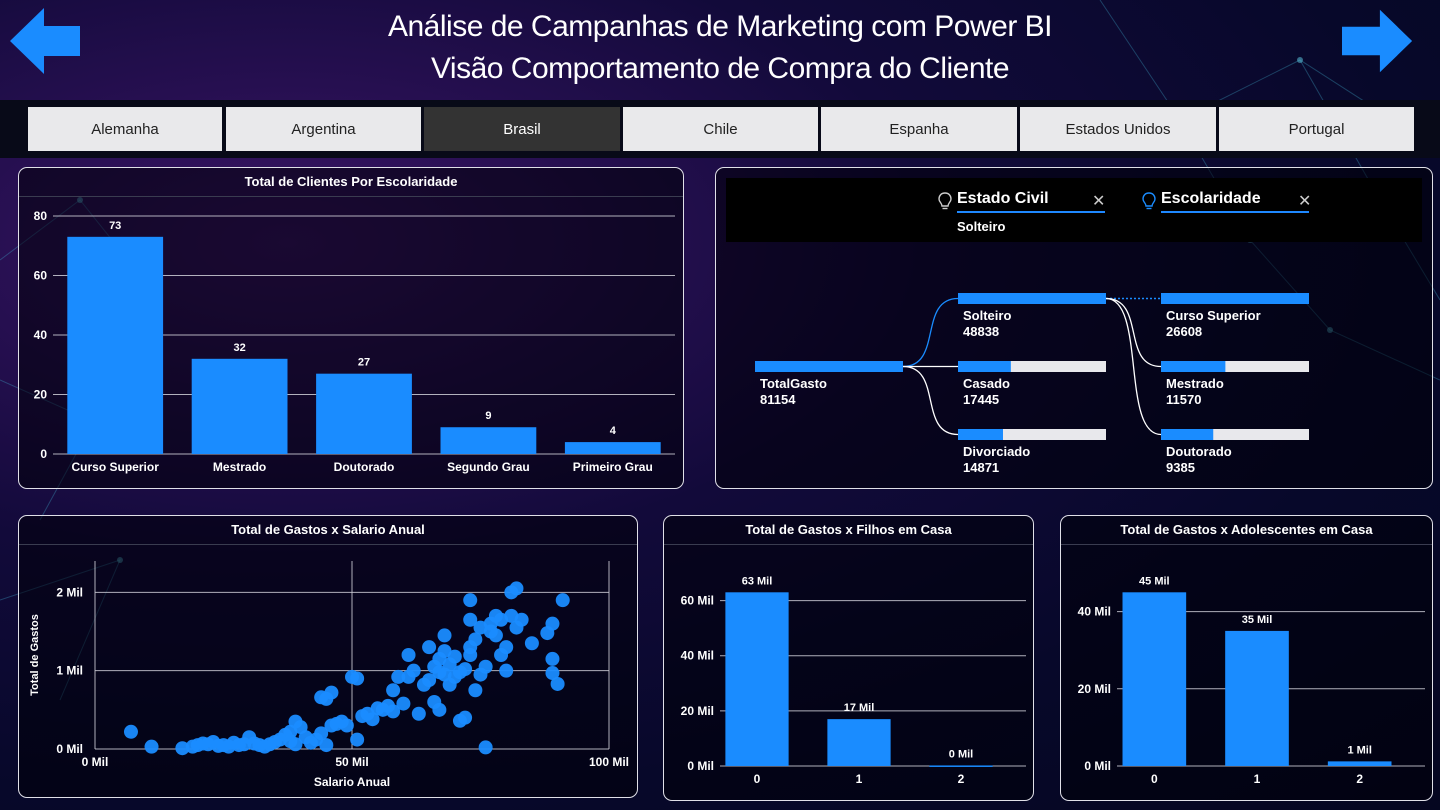 This screenshot has width=1440, height=810. Describe the element at coordinates (997, 451) in the screenshot. I see `node-name: Divorciado` at that location.